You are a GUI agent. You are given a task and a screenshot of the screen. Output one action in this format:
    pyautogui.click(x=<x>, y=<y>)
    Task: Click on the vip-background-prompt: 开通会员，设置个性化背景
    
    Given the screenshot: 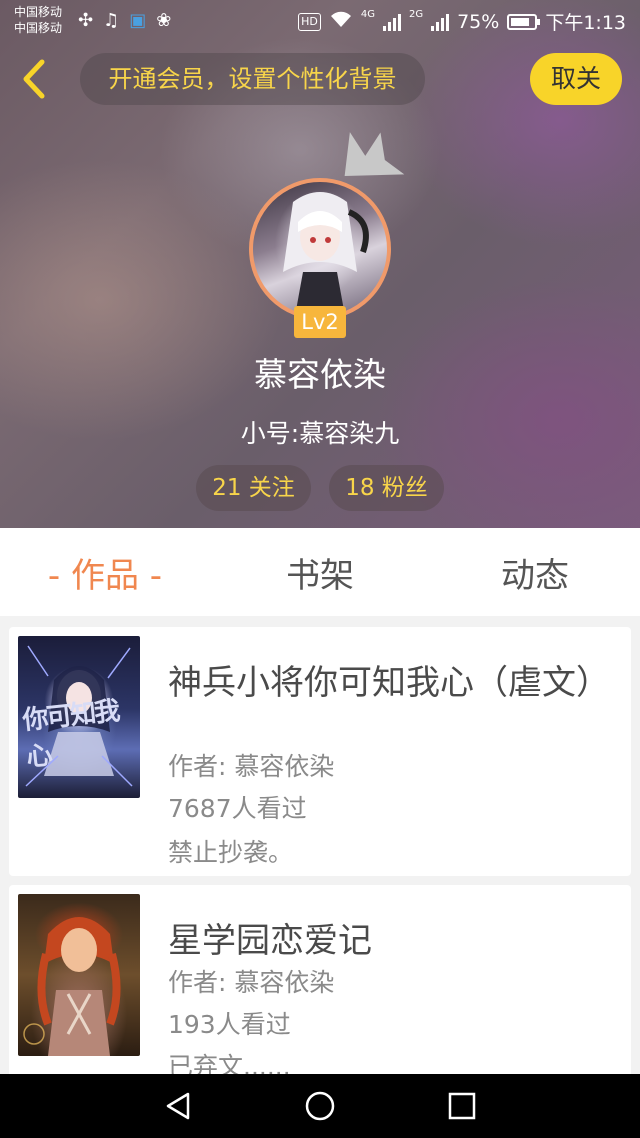 What is the action you would take?
    pyautogui.click(x=252, y=79)
    